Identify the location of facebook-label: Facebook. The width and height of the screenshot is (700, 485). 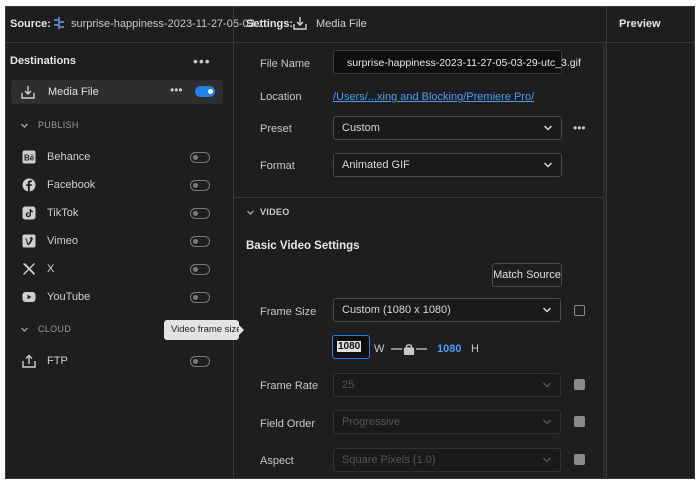
(71, 185).